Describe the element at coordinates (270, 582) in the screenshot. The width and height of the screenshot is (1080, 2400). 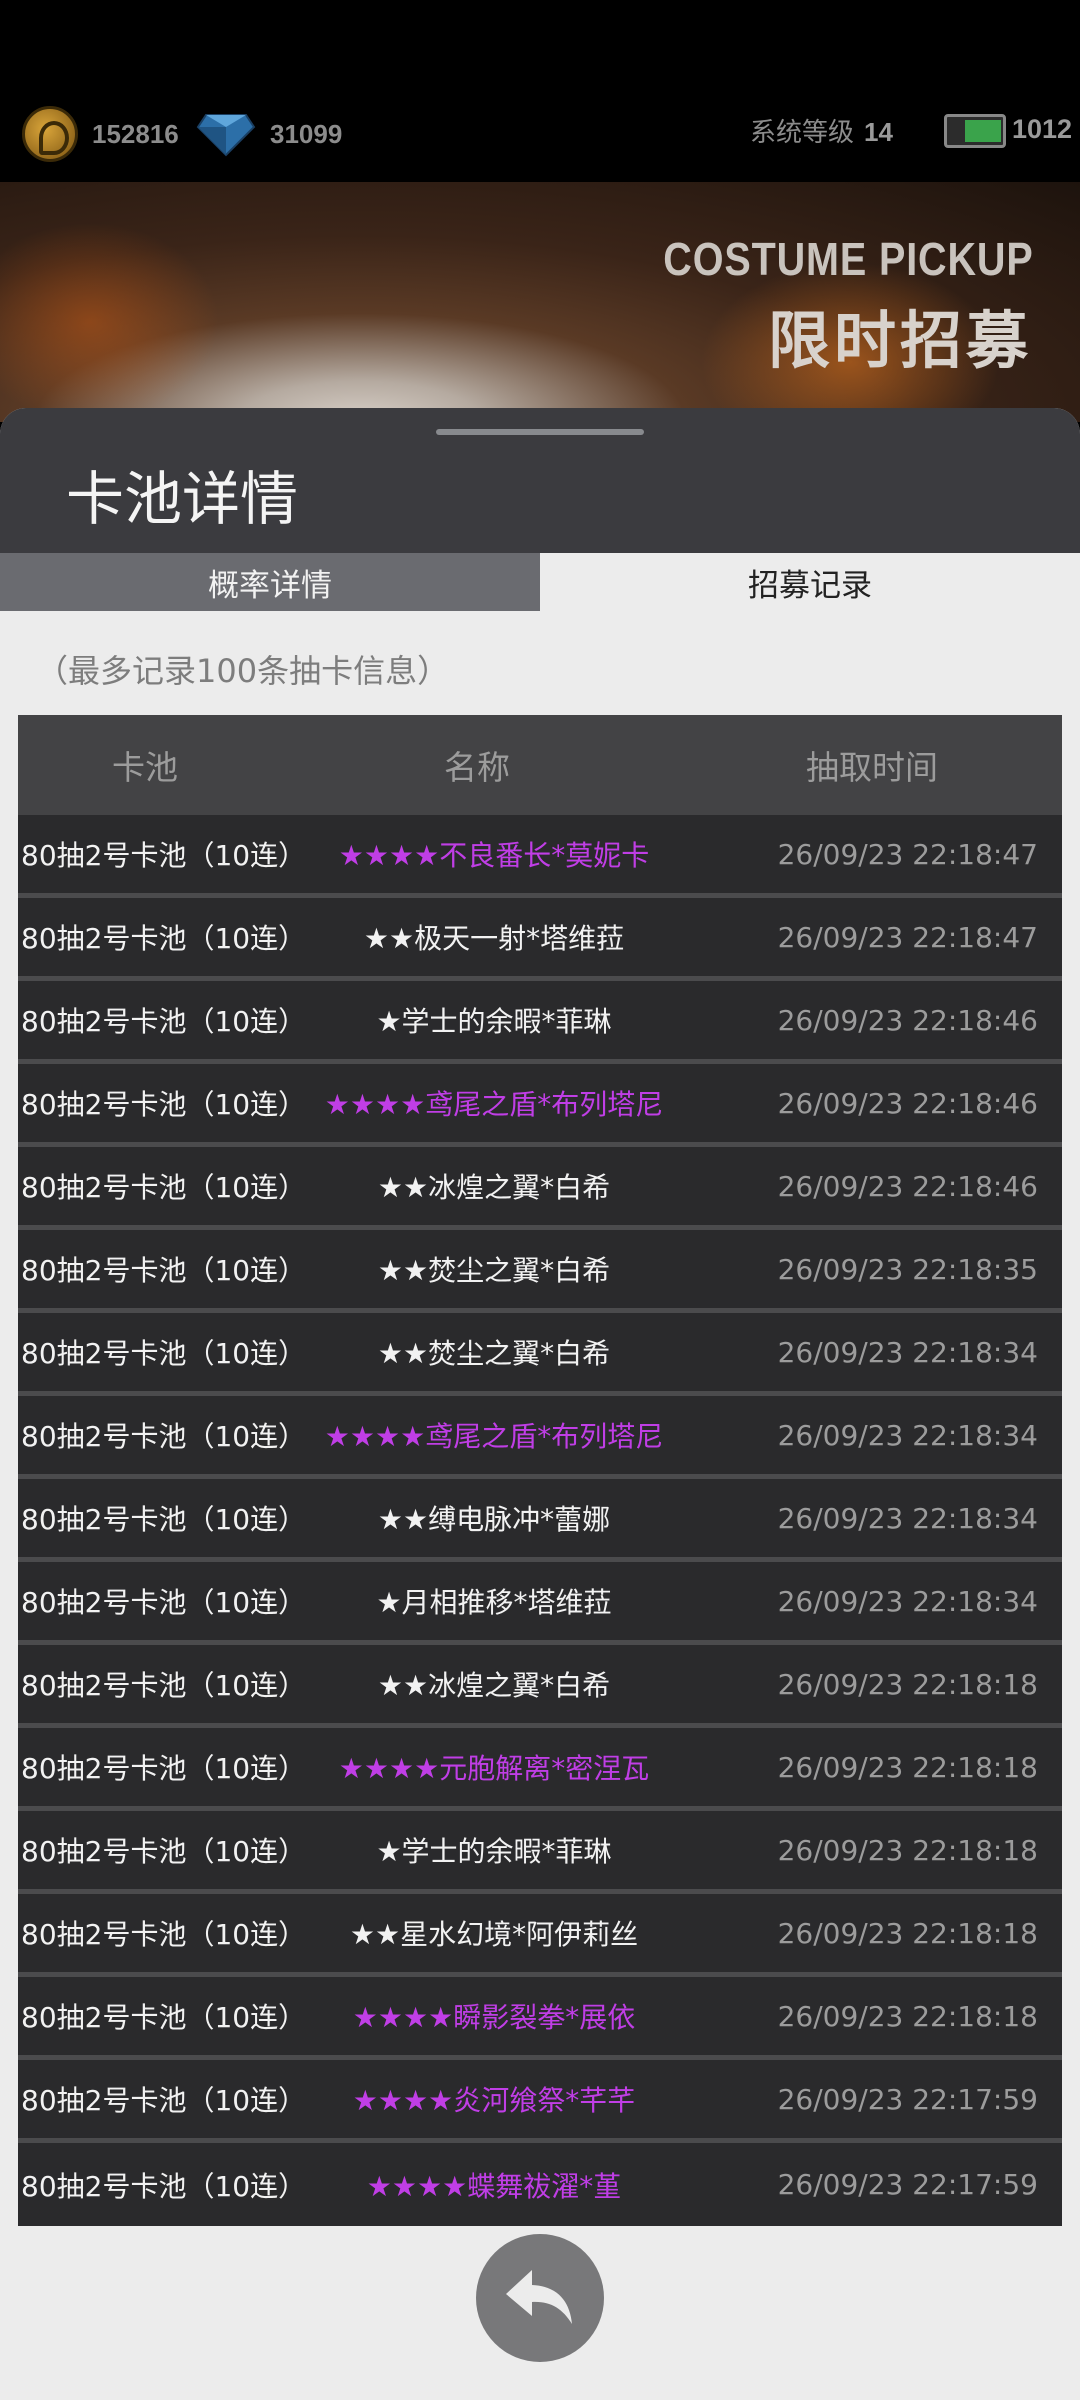
I see `tab-probability-details: 概率详情` at that location.